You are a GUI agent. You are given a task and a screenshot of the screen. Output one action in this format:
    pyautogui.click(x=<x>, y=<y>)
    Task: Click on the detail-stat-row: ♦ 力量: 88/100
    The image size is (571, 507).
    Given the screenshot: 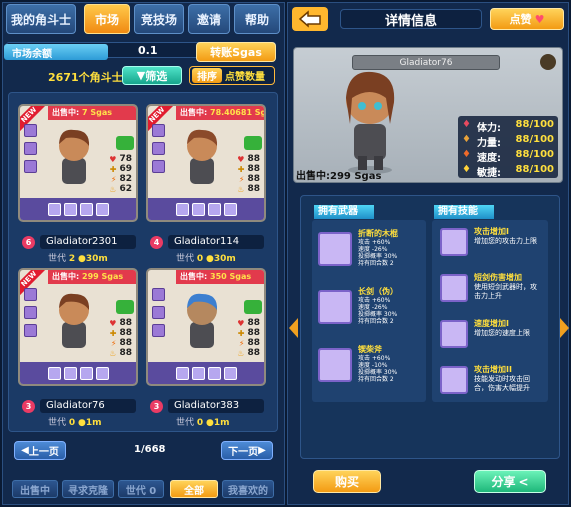 What is the action you would take?
    pyautogui.click(x=508, y=141)
    